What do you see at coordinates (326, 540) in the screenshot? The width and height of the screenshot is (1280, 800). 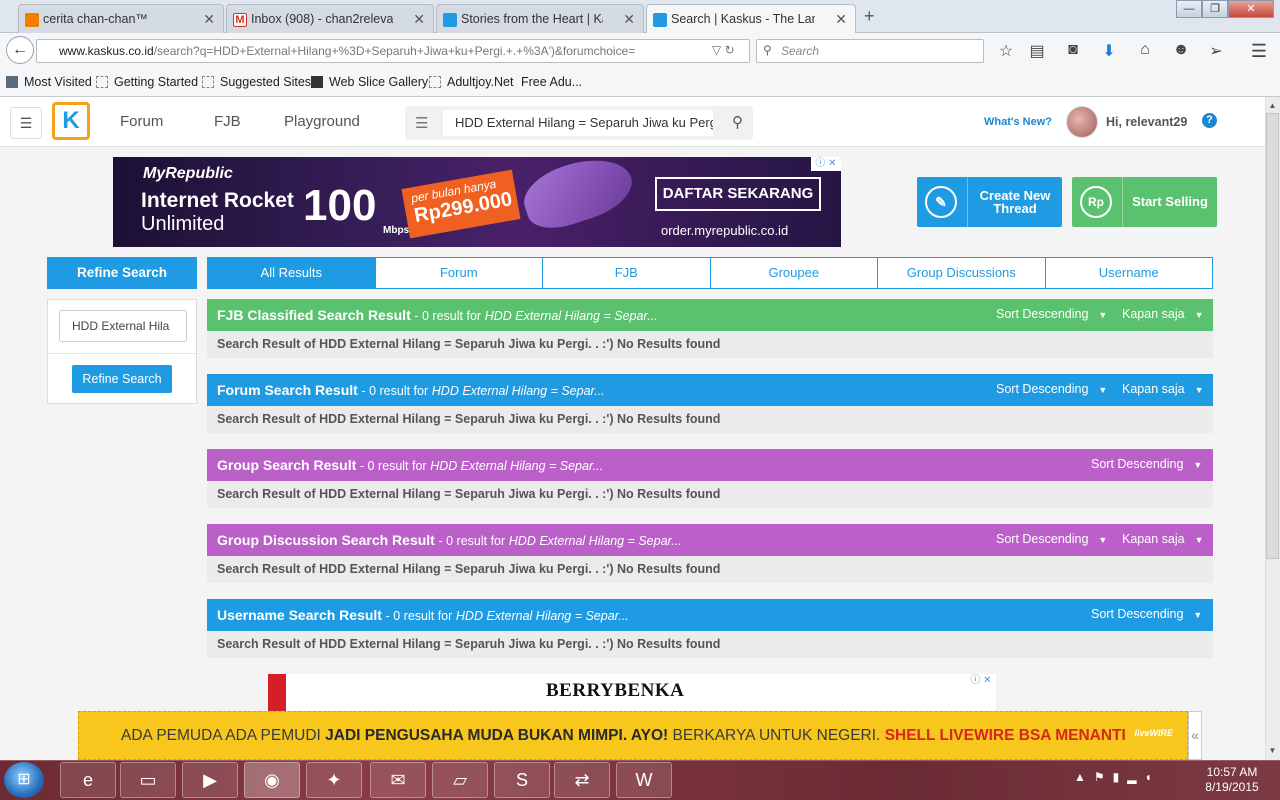 I see `section-title: Group Discussion Search Result` at bounding box center [326, 540].